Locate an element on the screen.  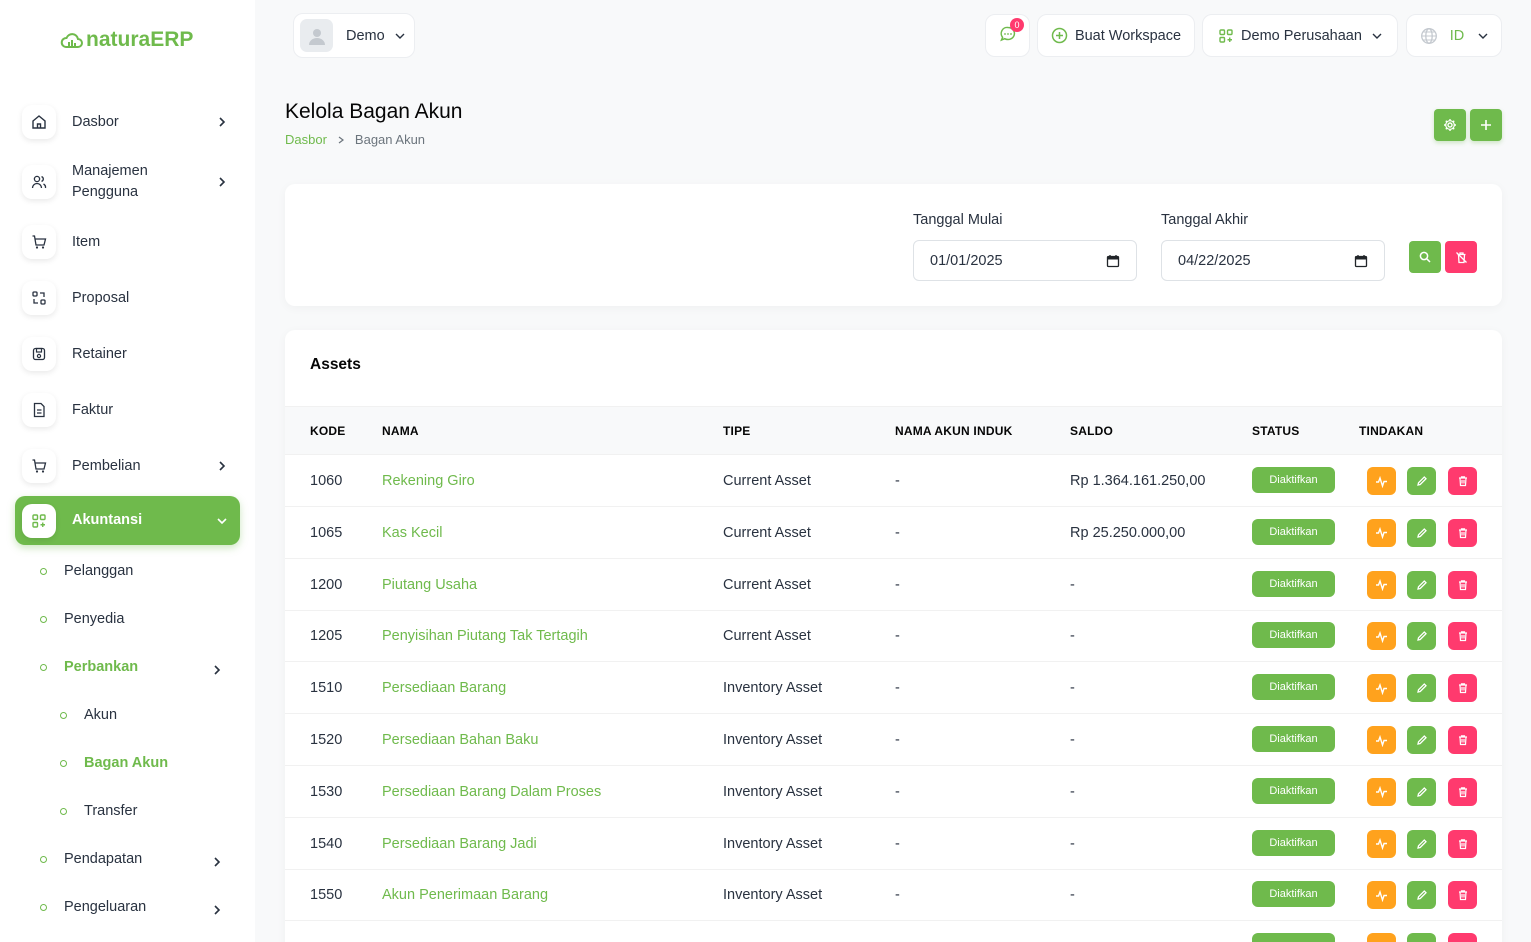
search-button is located at coordinates (1425, 257).